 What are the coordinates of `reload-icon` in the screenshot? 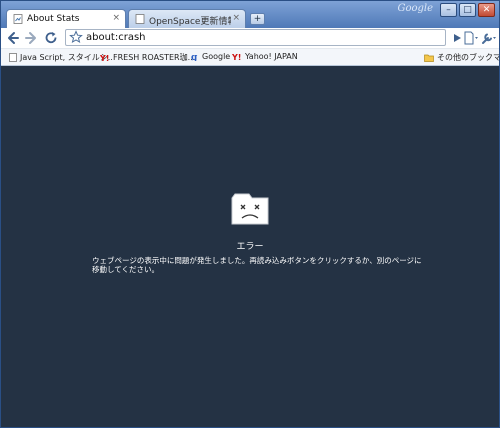 It's located at (51, 38).